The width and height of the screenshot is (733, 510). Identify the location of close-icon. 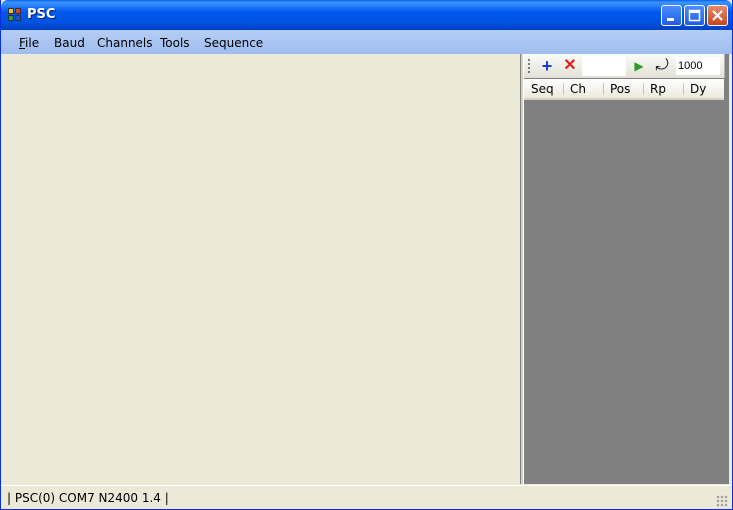
(717, 15).